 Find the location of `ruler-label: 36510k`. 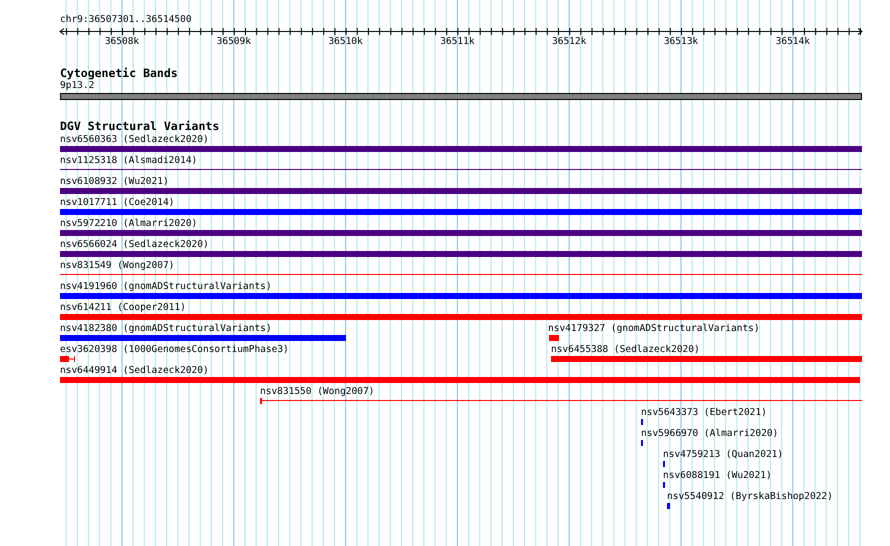

ruler-label: 36510k is located at coordinates (345, 42).